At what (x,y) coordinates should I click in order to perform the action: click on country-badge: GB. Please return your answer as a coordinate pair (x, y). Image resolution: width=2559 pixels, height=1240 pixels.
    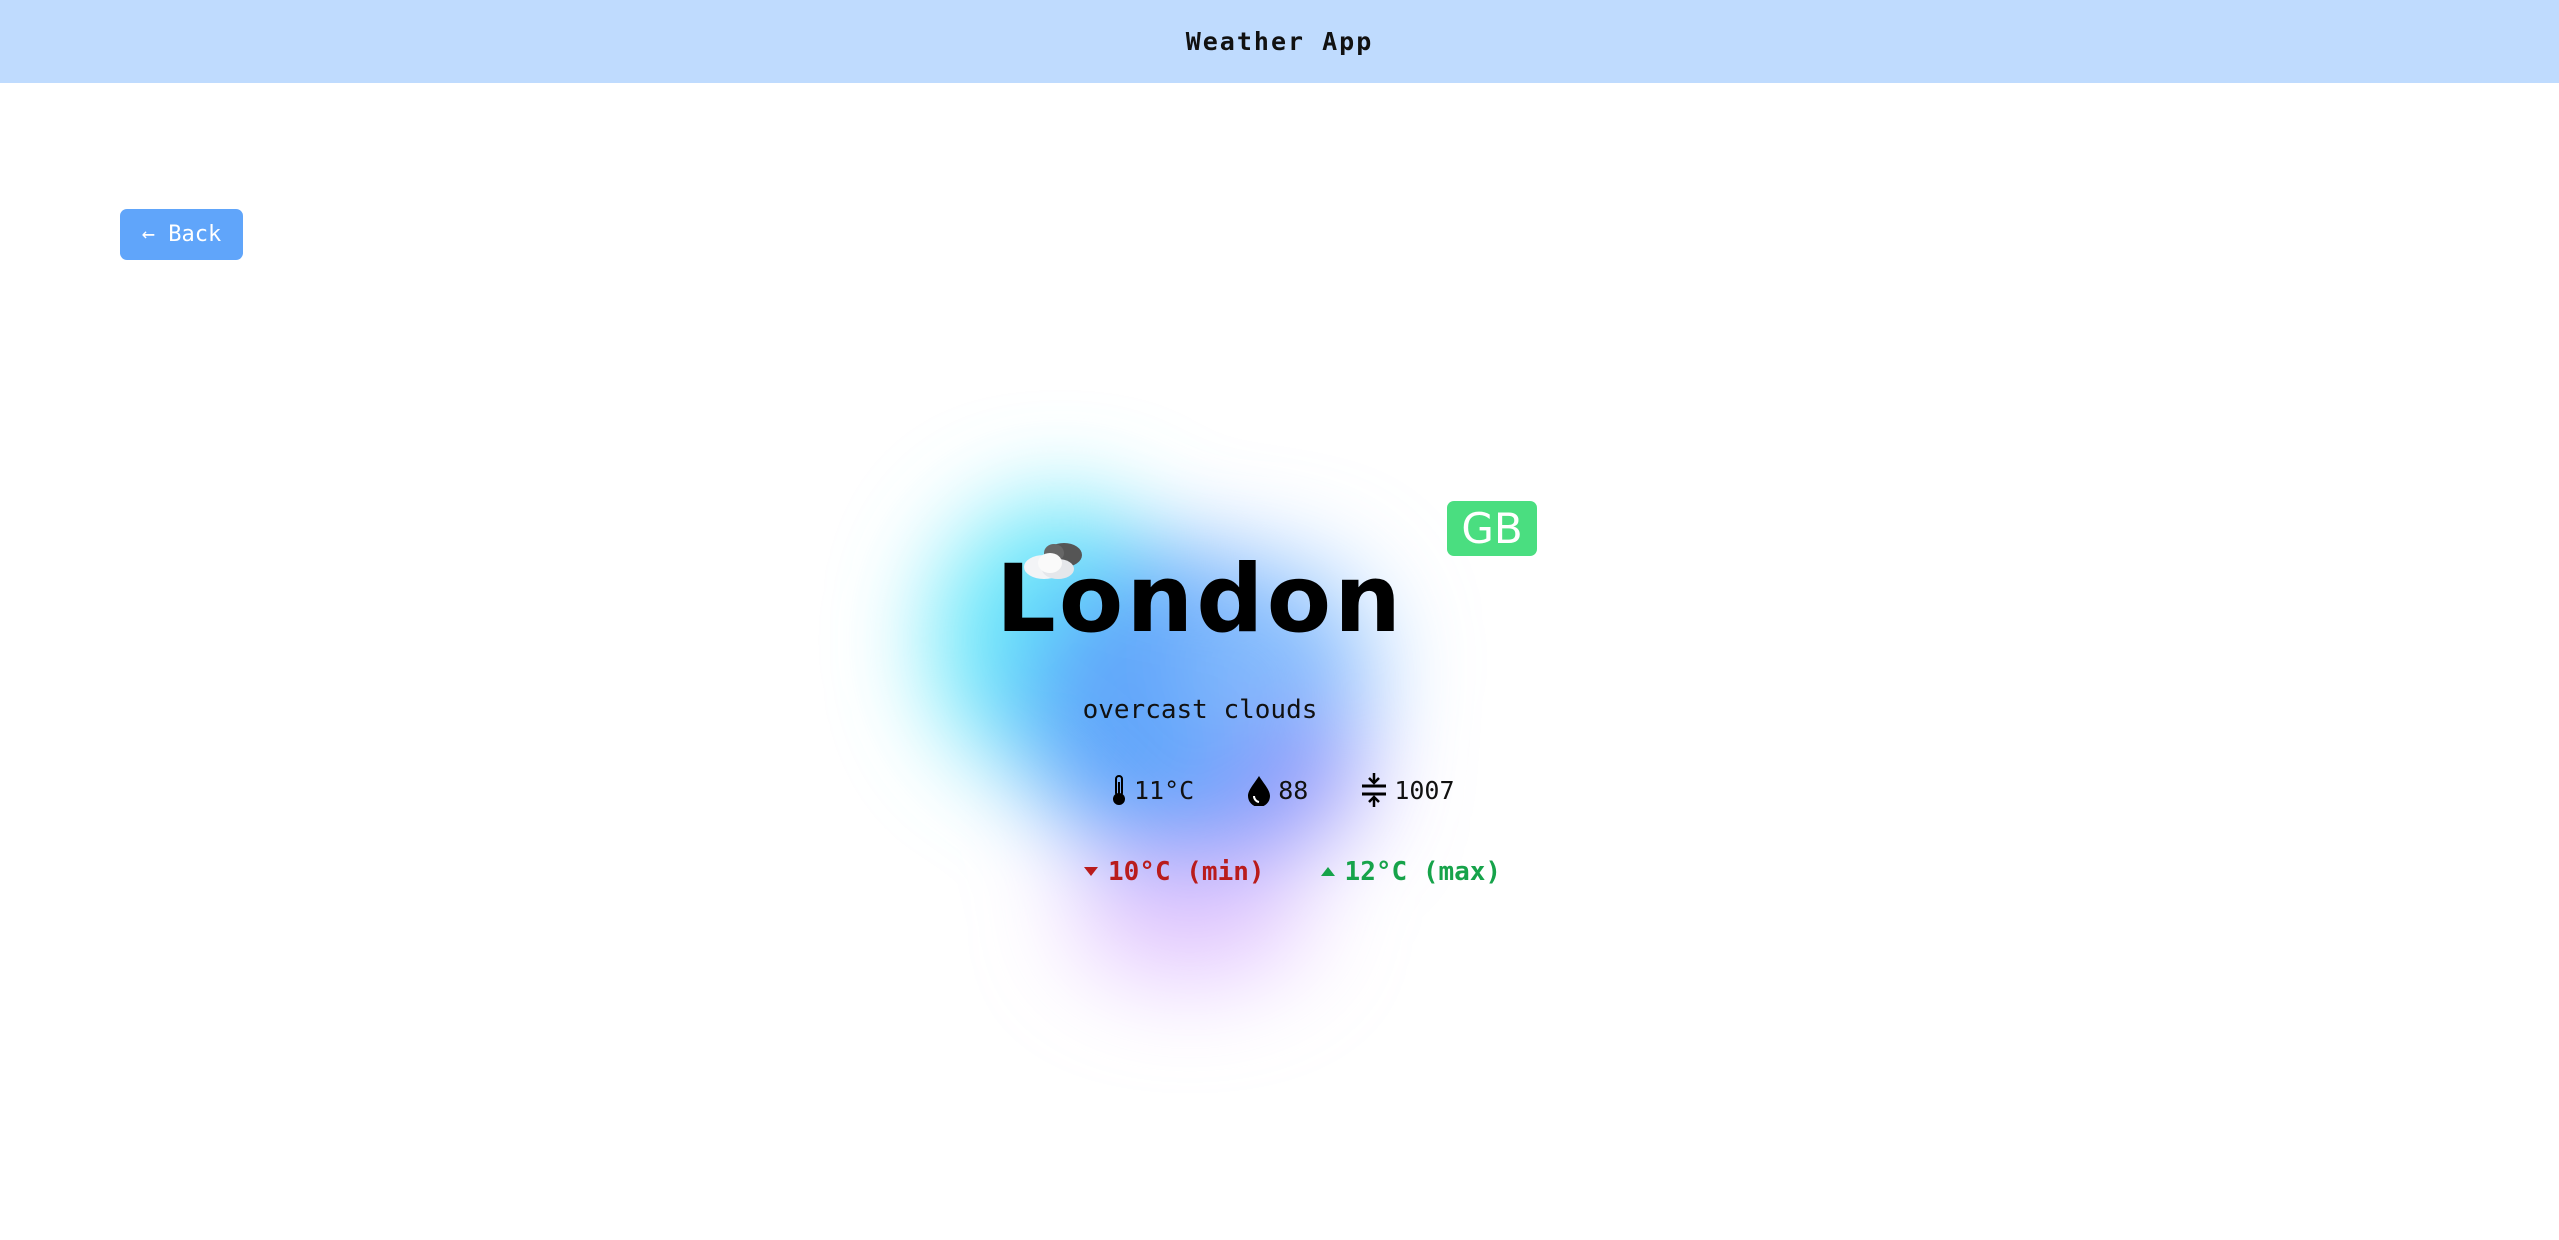
    Looking at the image, I should click on (1492, 528).